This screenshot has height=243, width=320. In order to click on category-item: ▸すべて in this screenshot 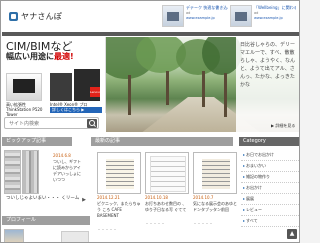, I will do `click(270, 221)`.